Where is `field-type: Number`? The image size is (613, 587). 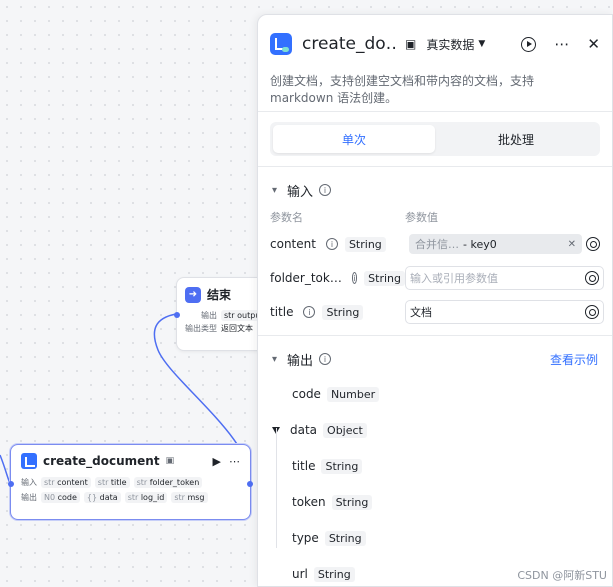 field-type: Number is located at coordinates (353, 394).